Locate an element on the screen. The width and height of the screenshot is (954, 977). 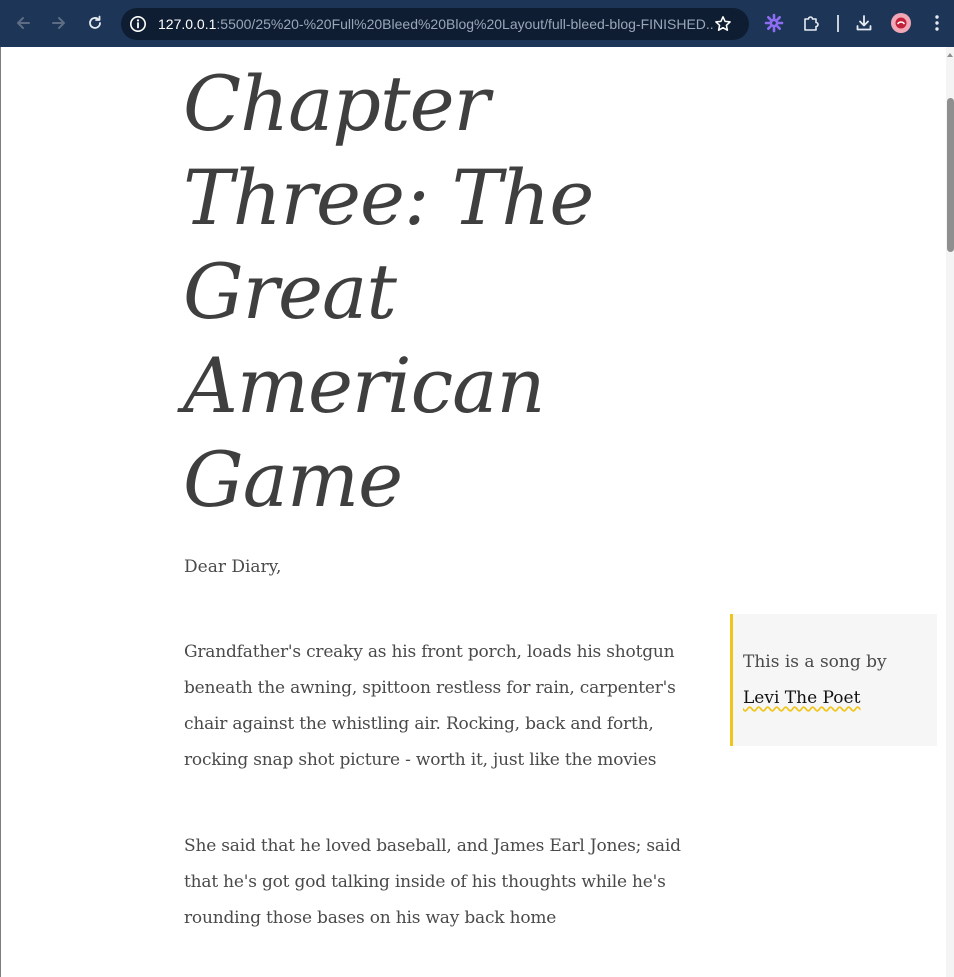
forward-button is located at coordinates (59, 23).